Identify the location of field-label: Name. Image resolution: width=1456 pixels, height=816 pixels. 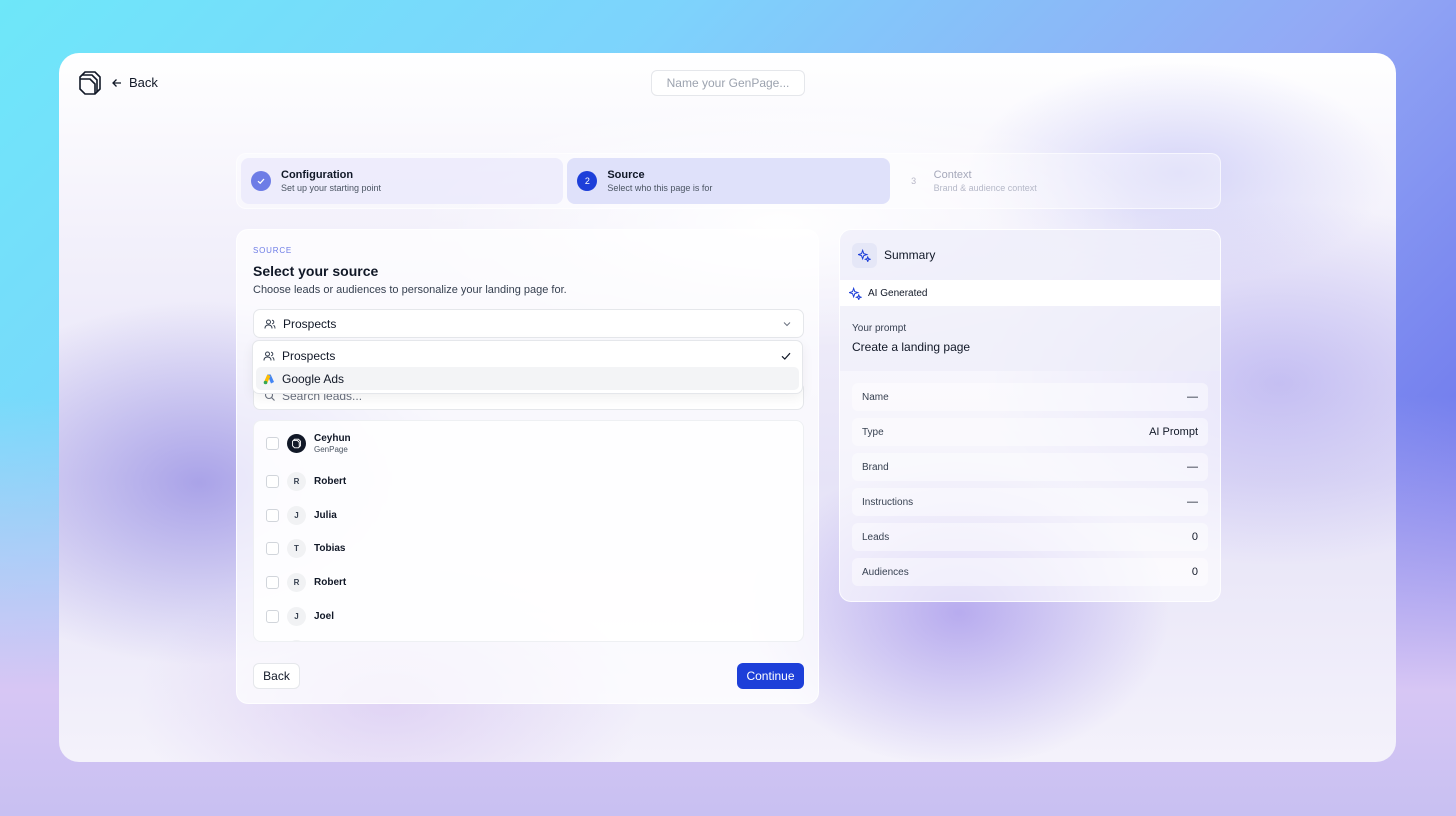
(875, 397).